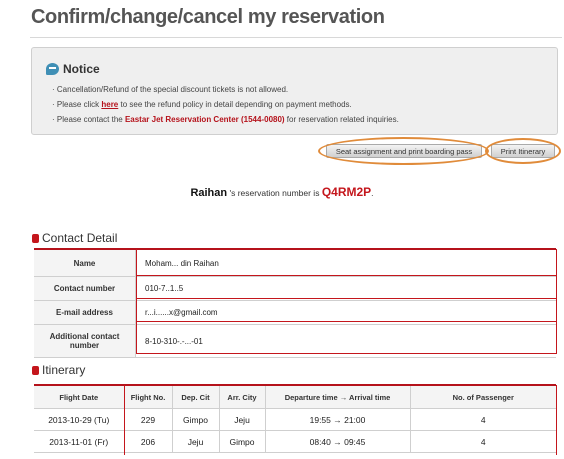 The width and height of the screenshot is (564, 459). Describe the element at coordinates (64, 370) in the screenshot. I see `itinerary-section-title: Itinerary` at that location.